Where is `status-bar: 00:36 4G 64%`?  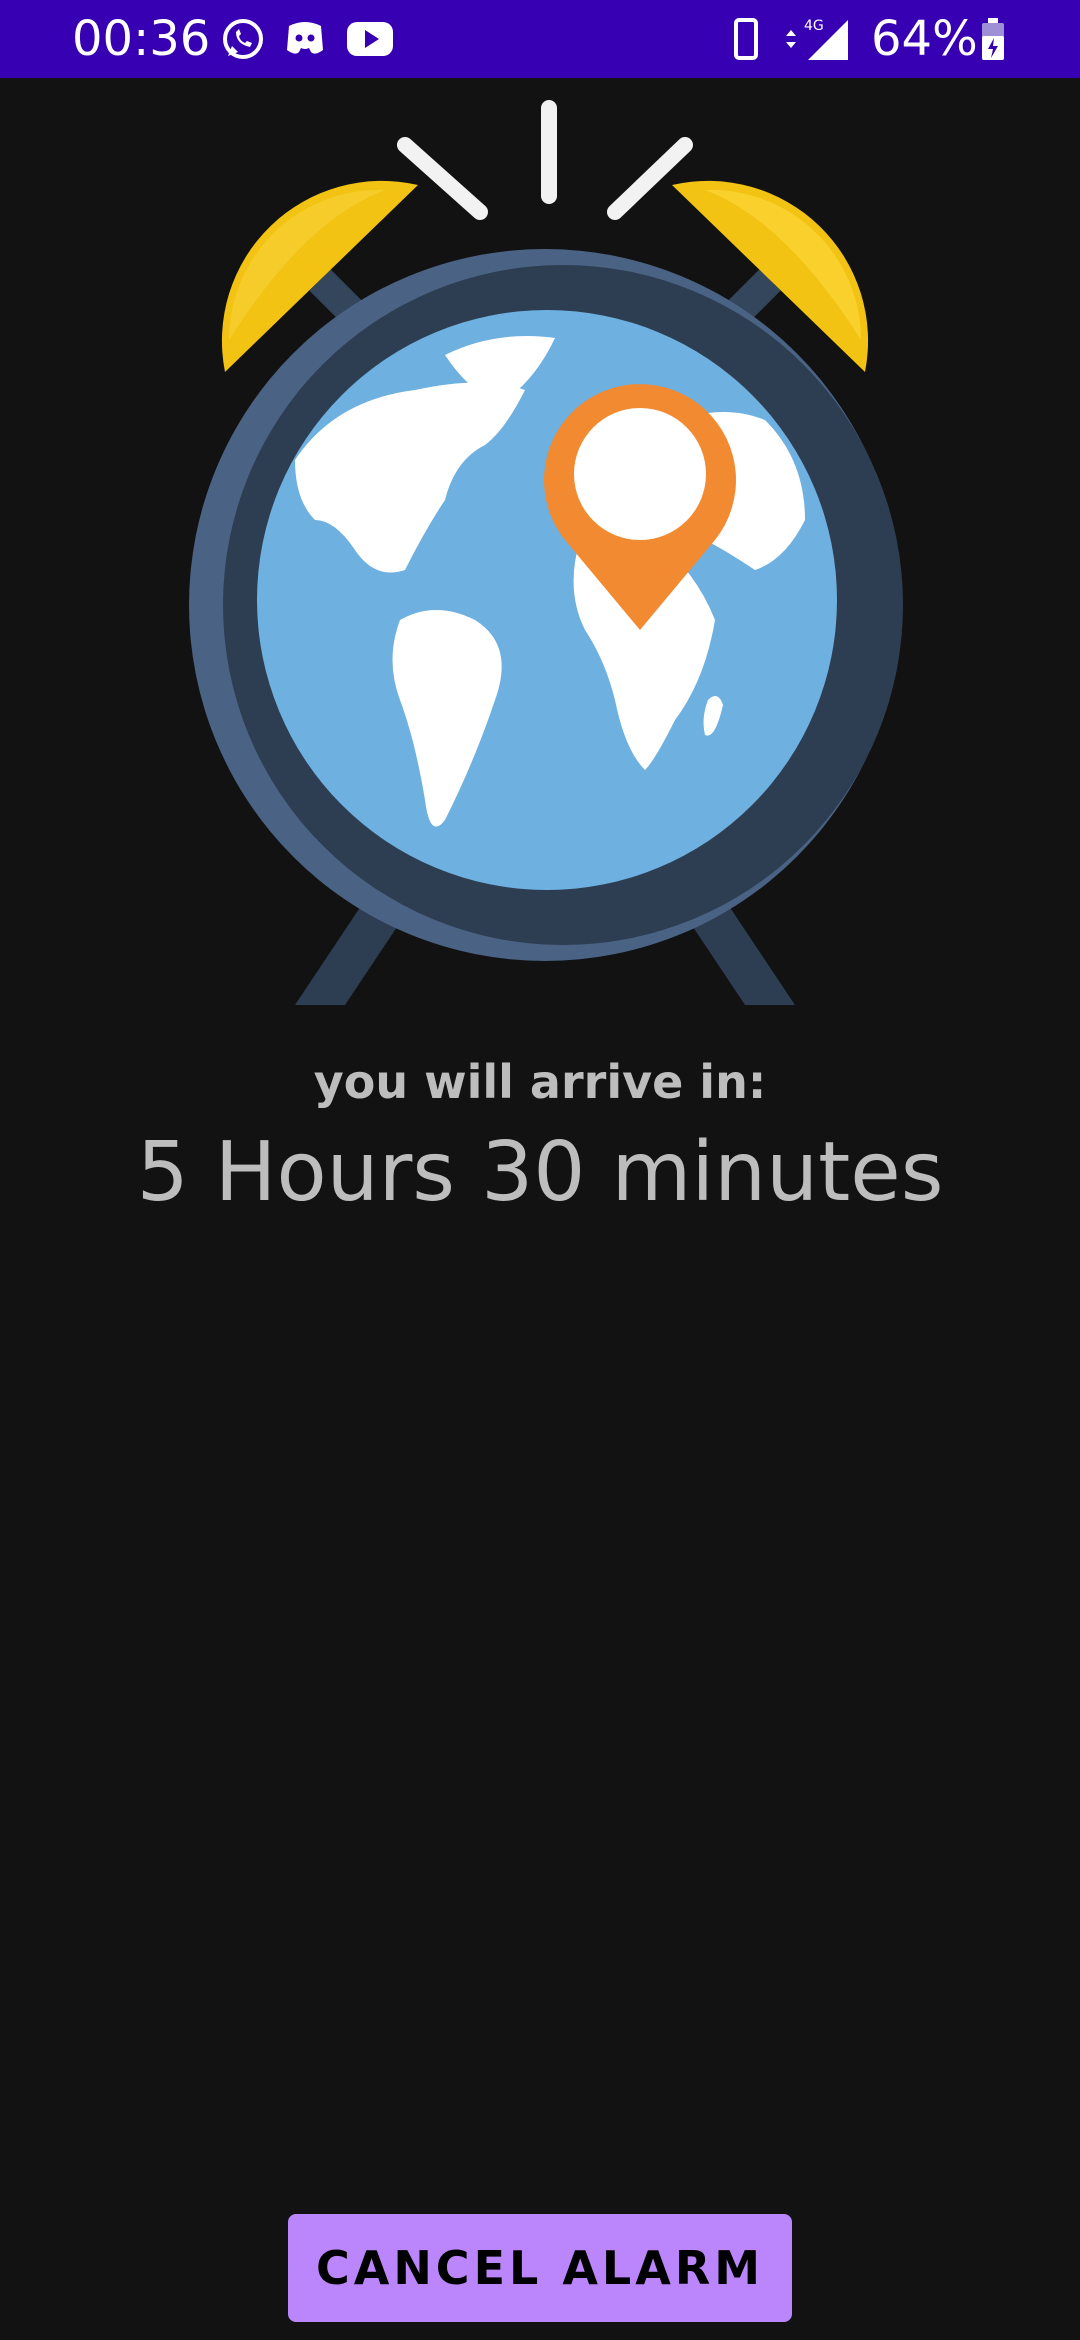
status-bar: 00:36 4G 64% is located at coordinates (540, 39).